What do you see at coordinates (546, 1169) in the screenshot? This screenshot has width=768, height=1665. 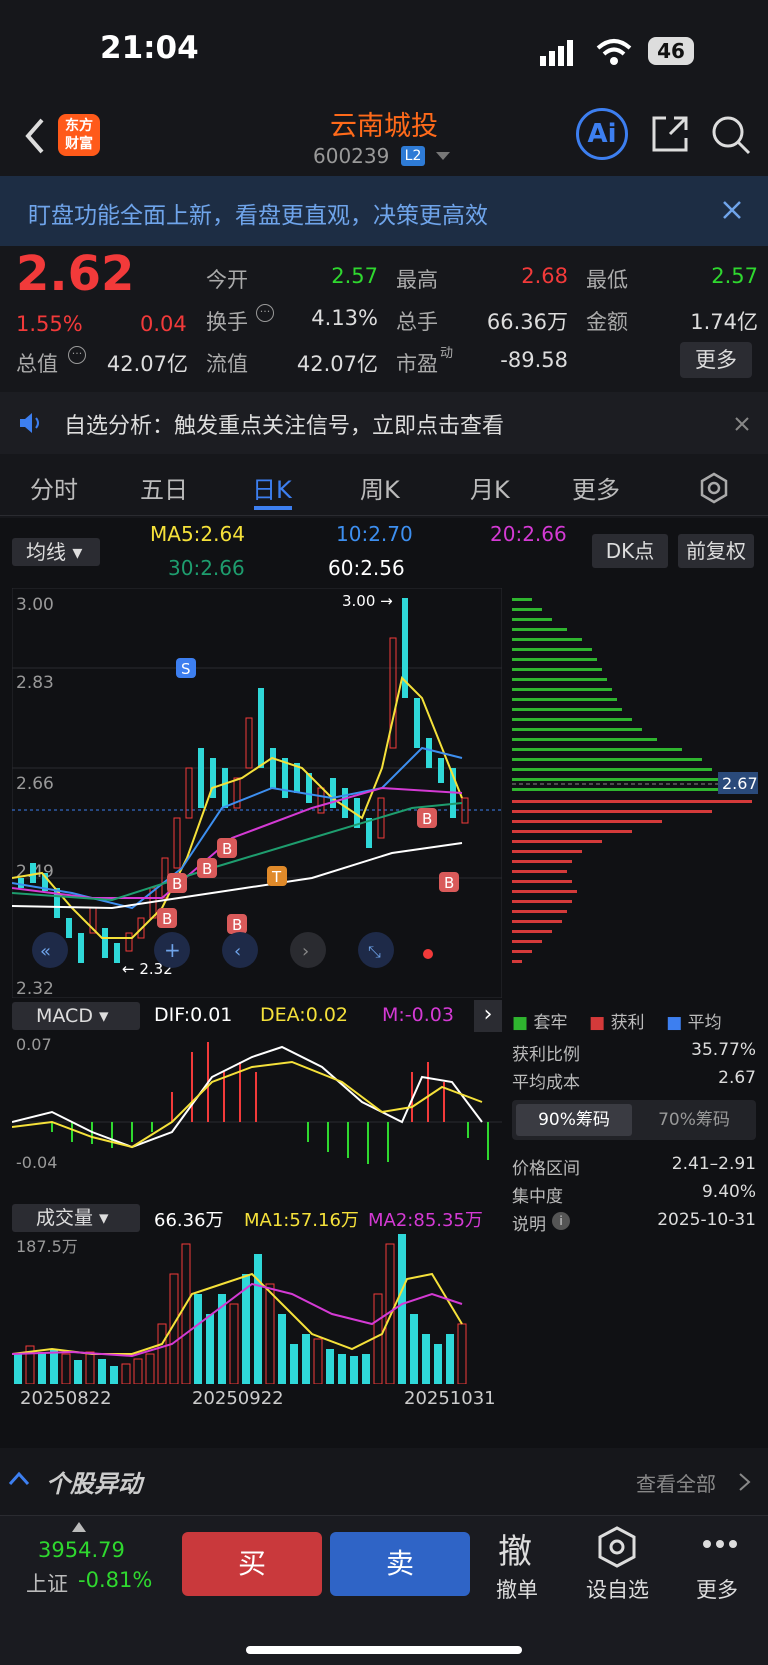 I see `price-range-label: 价格区间` at bounding box center [546, 1169].